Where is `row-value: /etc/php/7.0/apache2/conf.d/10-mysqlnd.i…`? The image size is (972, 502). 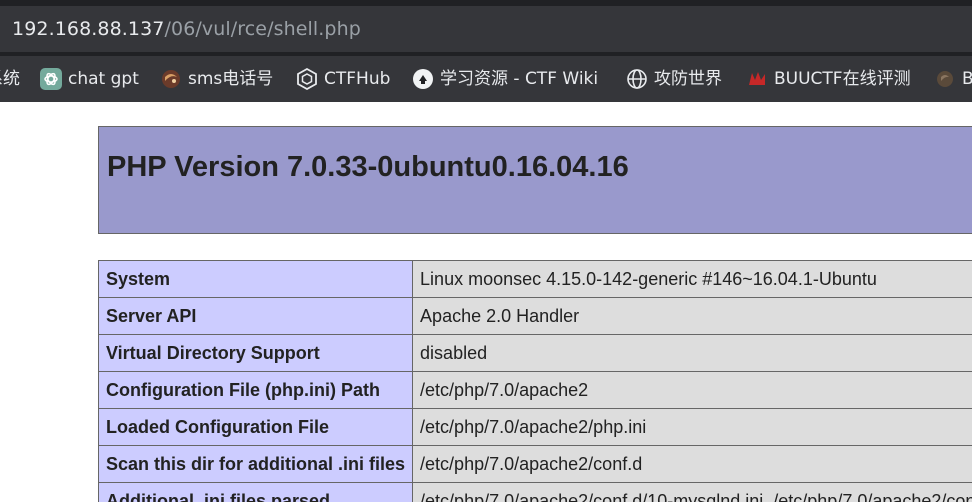
row-value: /etc/php/7.0/apache2/conf.d/10-mysqlnd.i… is located at coordinates (692, 492).